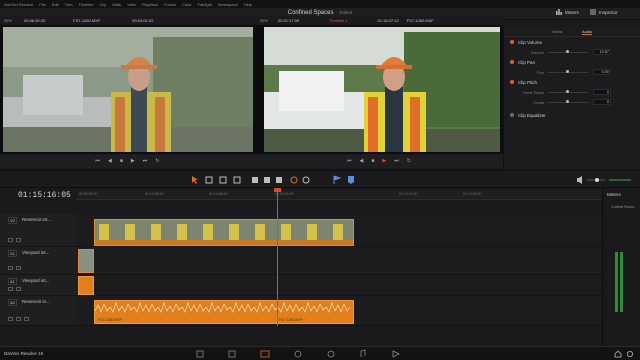 The height and width of the screenshot is (360, 640). Describe the element at coordinates (154, 194) in the screenshot. I see `ruler-label: 01:14:50:00` at that location.